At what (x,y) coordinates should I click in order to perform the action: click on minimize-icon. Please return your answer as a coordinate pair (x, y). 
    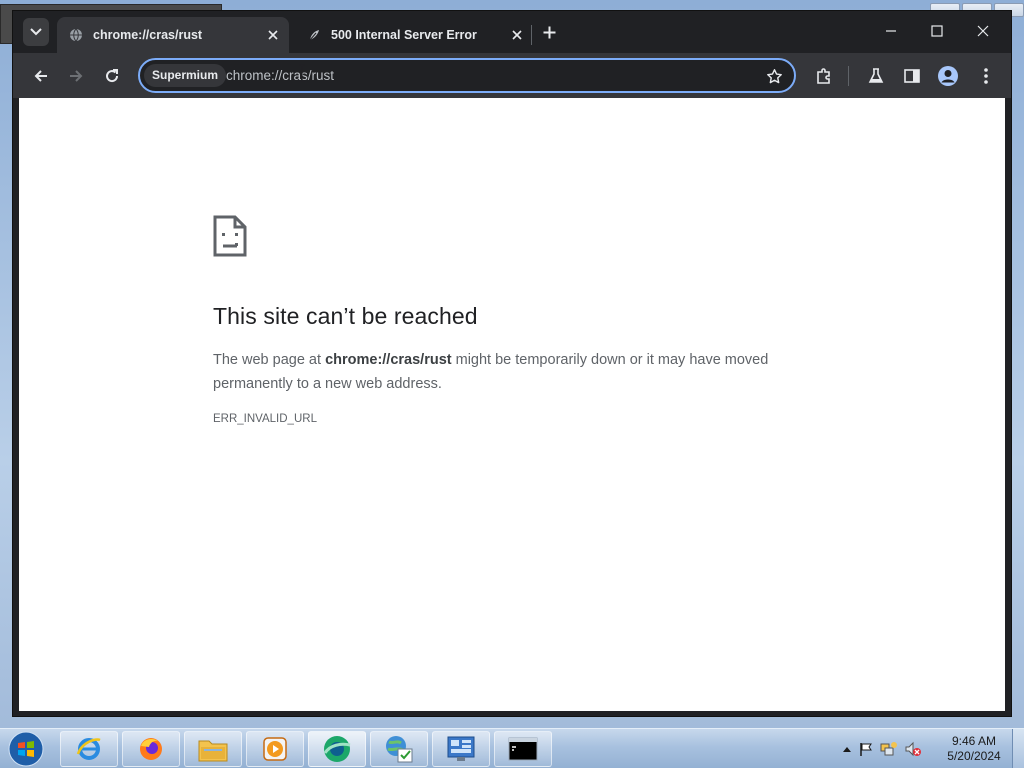
    Looking at the image, I should click on (891, 31).